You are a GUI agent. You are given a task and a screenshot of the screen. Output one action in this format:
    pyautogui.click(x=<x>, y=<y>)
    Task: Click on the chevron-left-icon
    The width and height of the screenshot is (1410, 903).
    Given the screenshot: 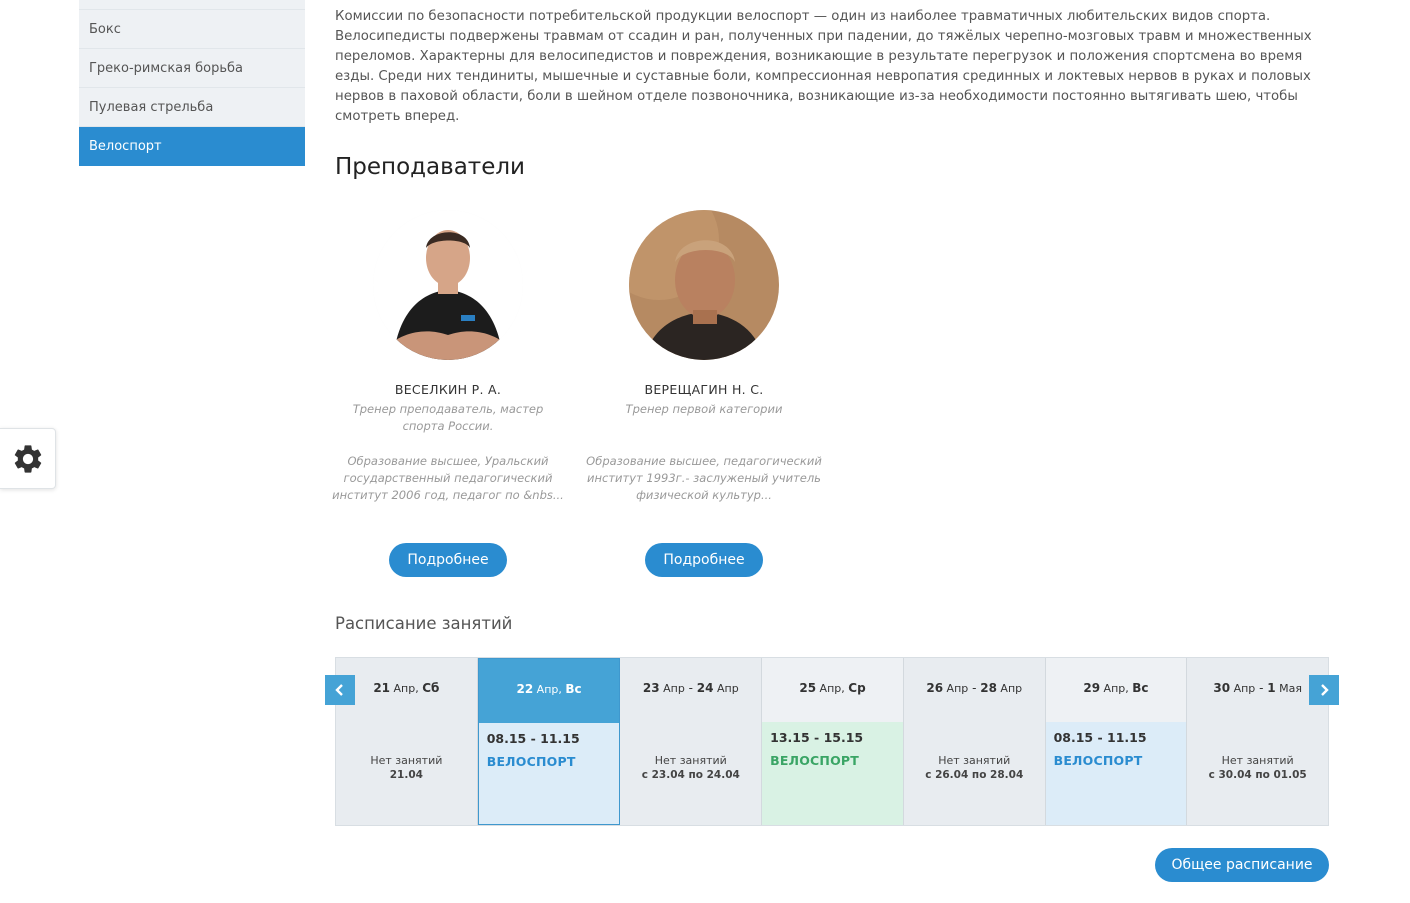 What is the action you would take?
    pyautogui.click(x=339, y=690)
    